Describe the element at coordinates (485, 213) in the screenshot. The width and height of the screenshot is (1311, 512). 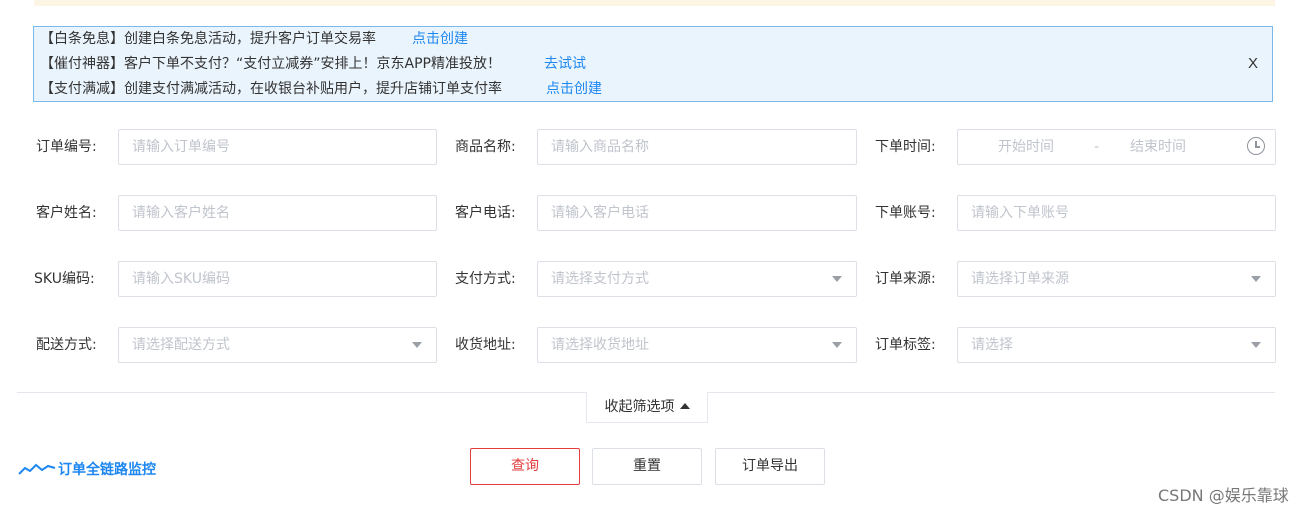
I see `customer-phone-label: 客户电话:` at that location.